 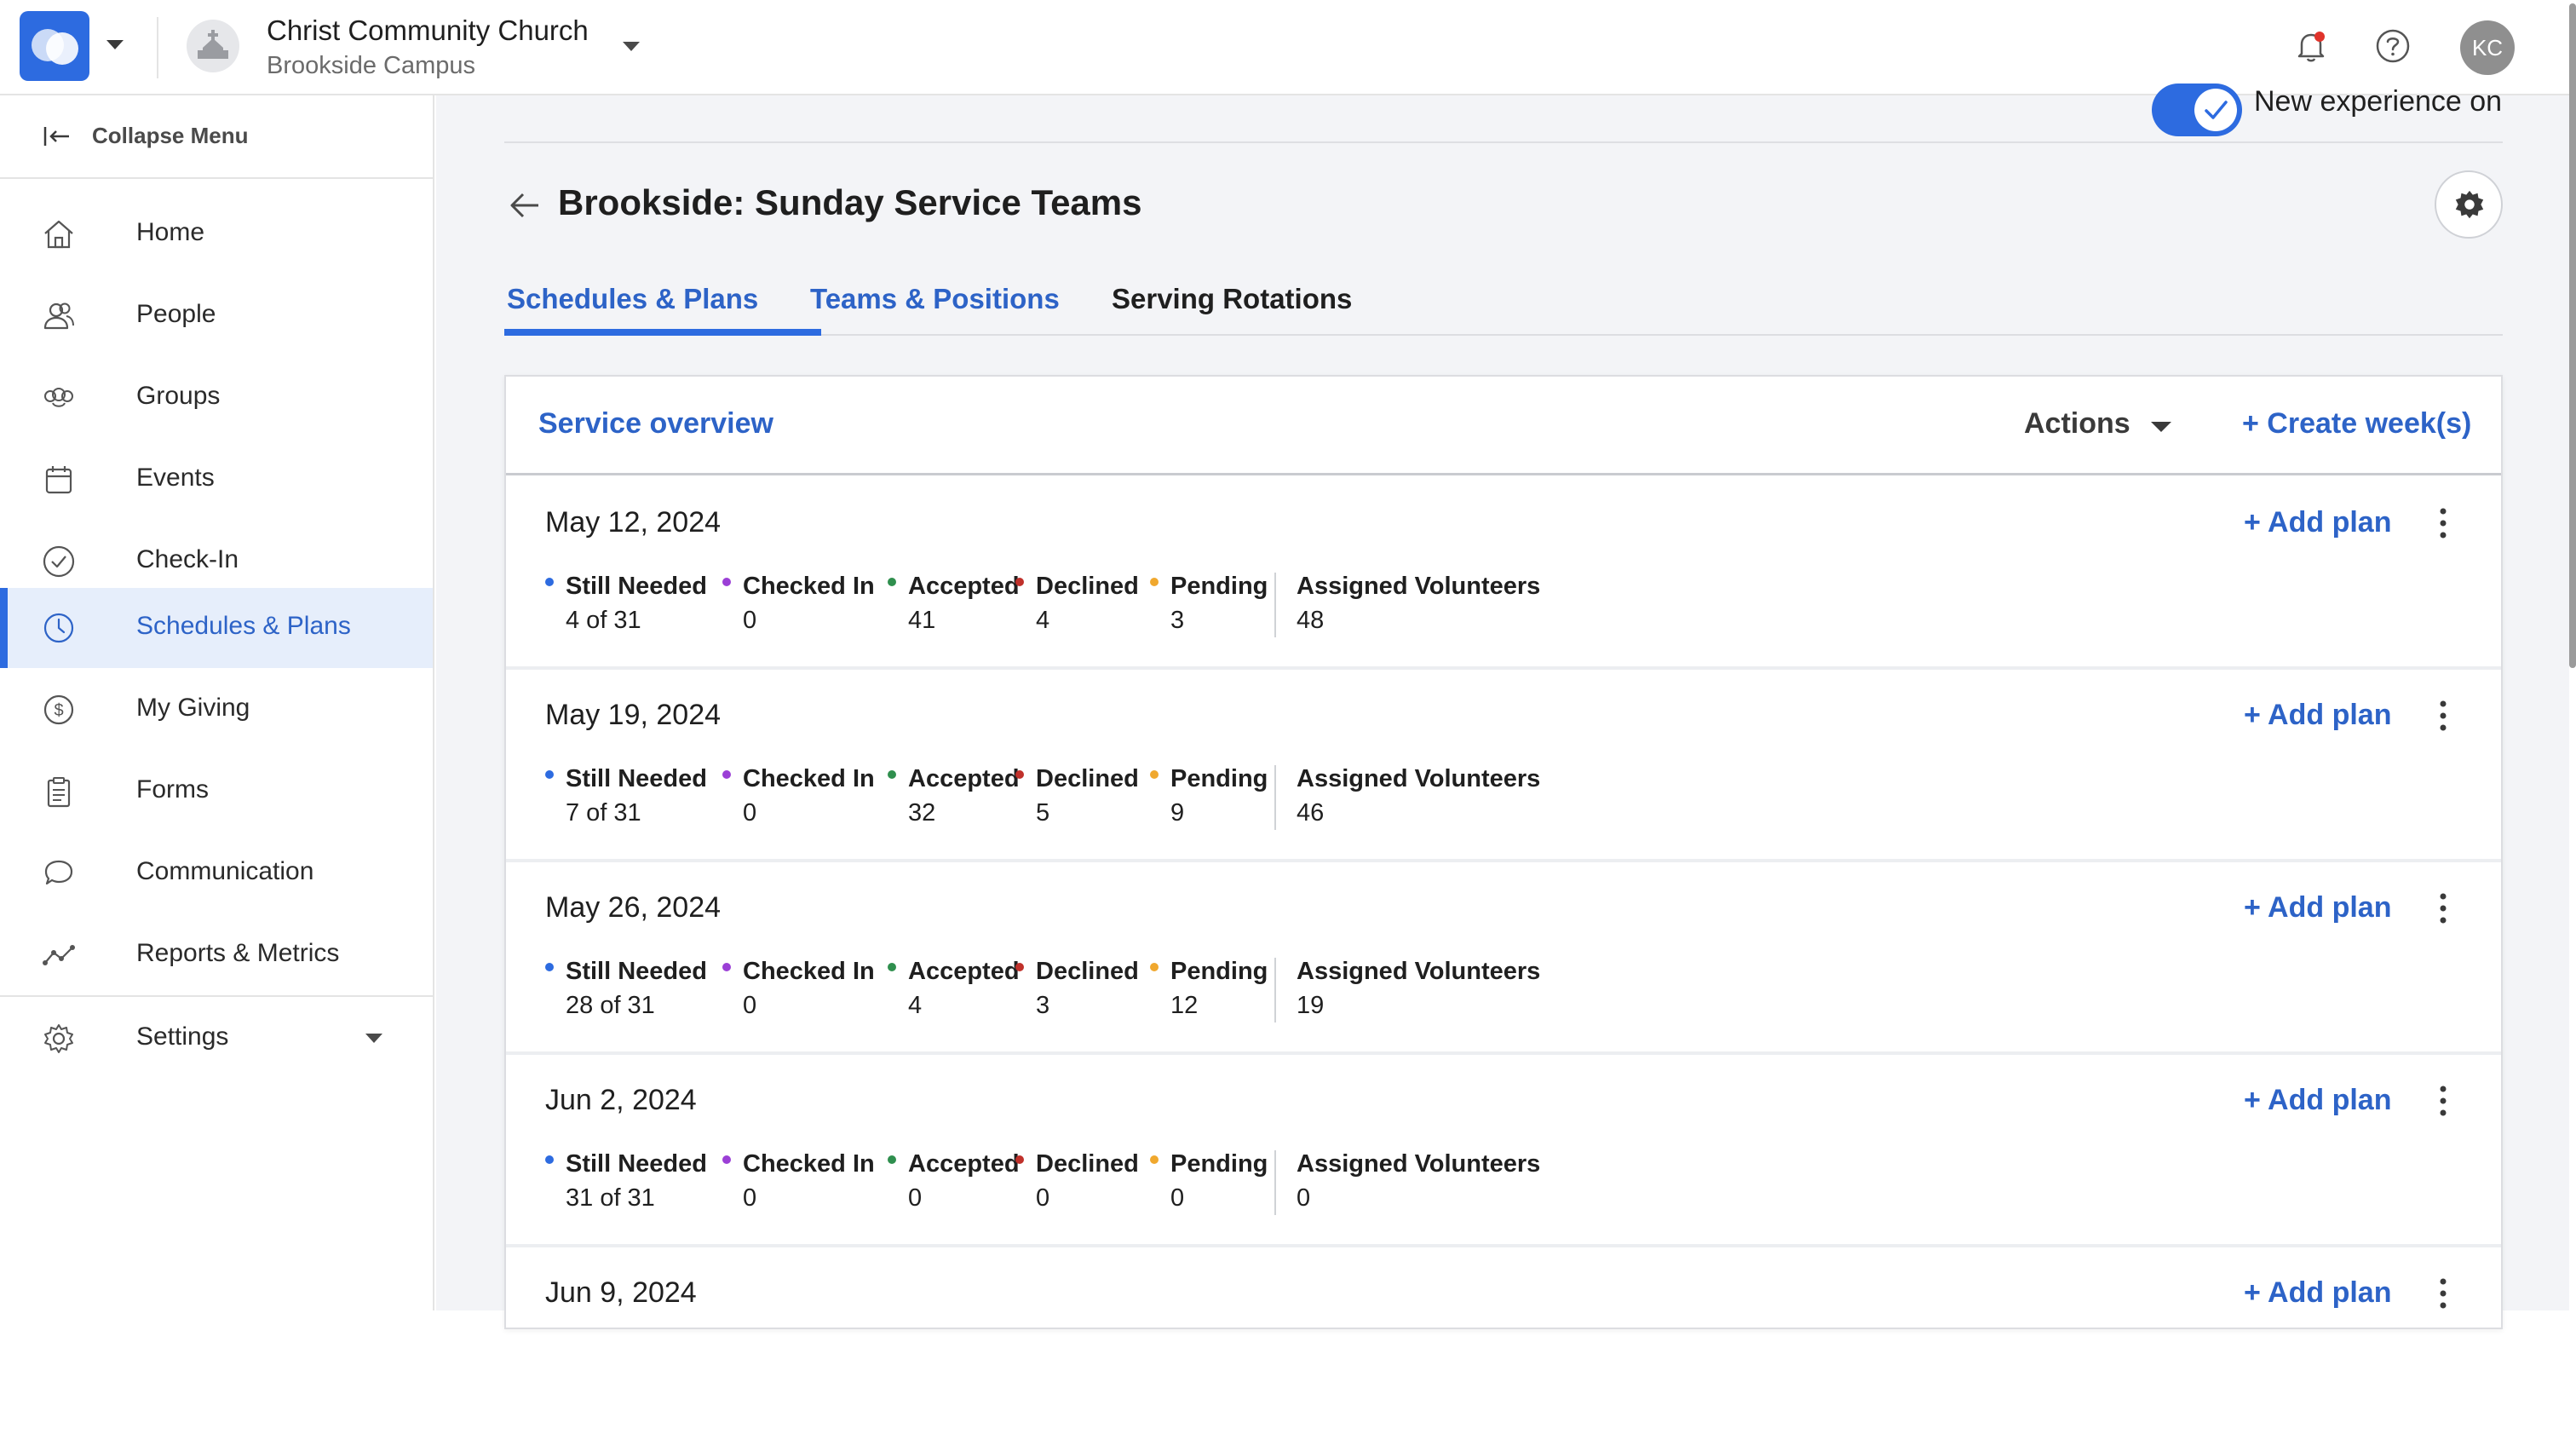 What do you see at coordinates (633, 522) in the screenshot?
I see `week-date: May 12, 2024` at bounding box center [633, 522].